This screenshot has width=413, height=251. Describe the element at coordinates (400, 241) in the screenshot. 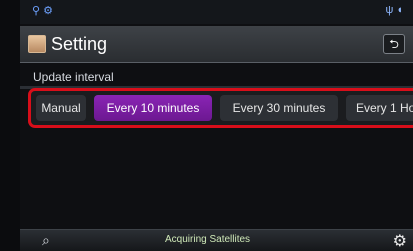

I see `gear-icon: ⚙` at that location.